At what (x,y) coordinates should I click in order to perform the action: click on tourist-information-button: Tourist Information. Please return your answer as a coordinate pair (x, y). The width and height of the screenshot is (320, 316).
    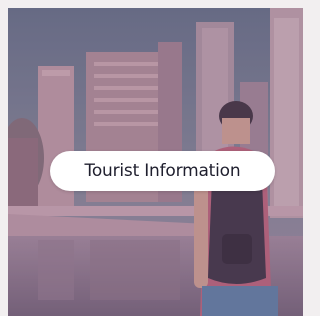
    Looking at the image, I should click on (162, 171).